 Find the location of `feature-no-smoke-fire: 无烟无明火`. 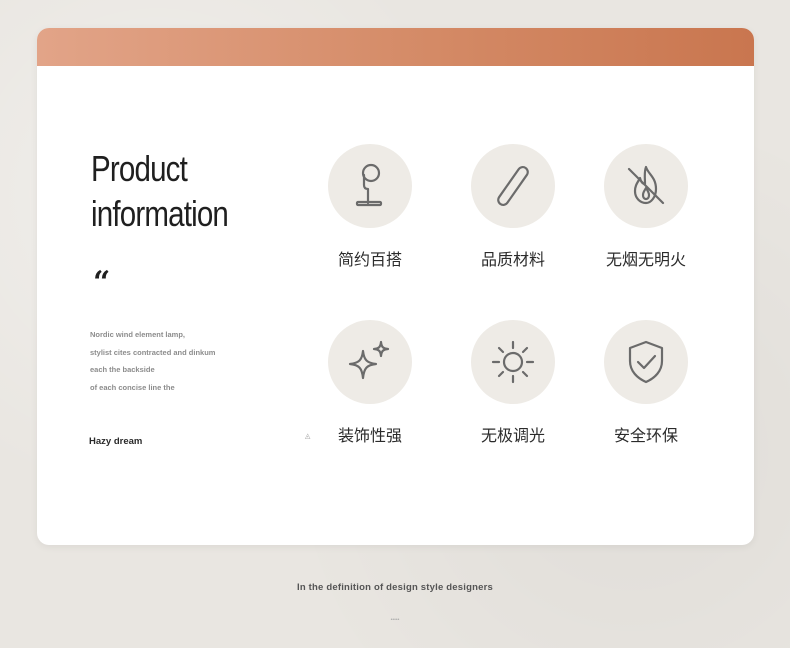

feature-no-smoke-fire: 无烟无明火 is located at coordinates (646, 209).